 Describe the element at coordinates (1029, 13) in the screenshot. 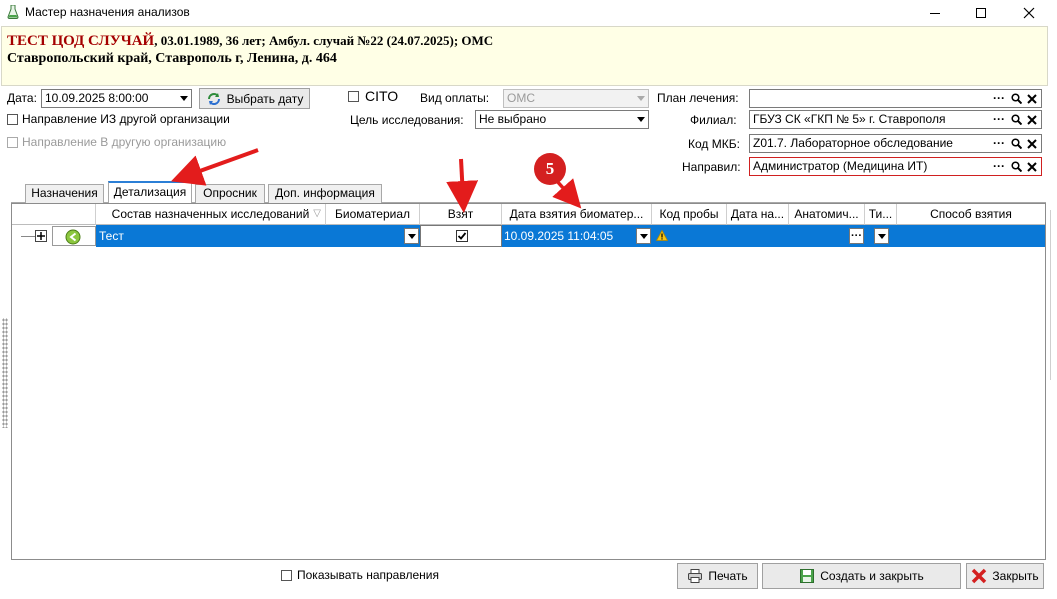

I see `close-window-button` at that location.